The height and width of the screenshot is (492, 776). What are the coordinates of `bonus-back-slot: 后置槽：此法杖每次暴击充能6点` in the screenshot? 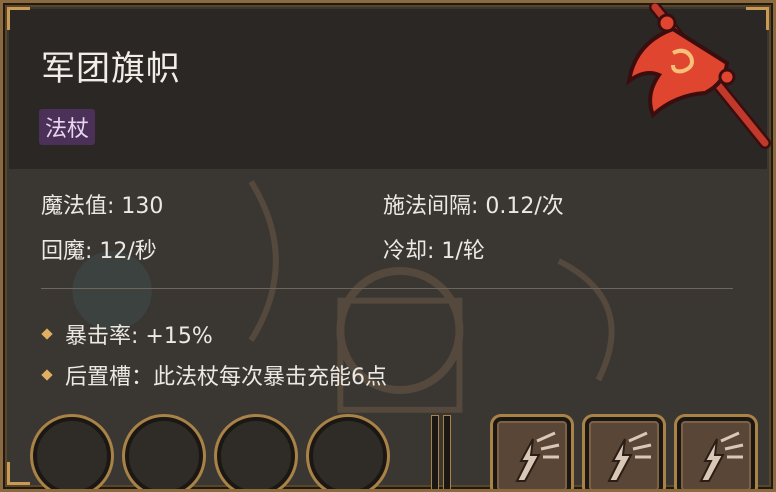 It's located at (214, 375).